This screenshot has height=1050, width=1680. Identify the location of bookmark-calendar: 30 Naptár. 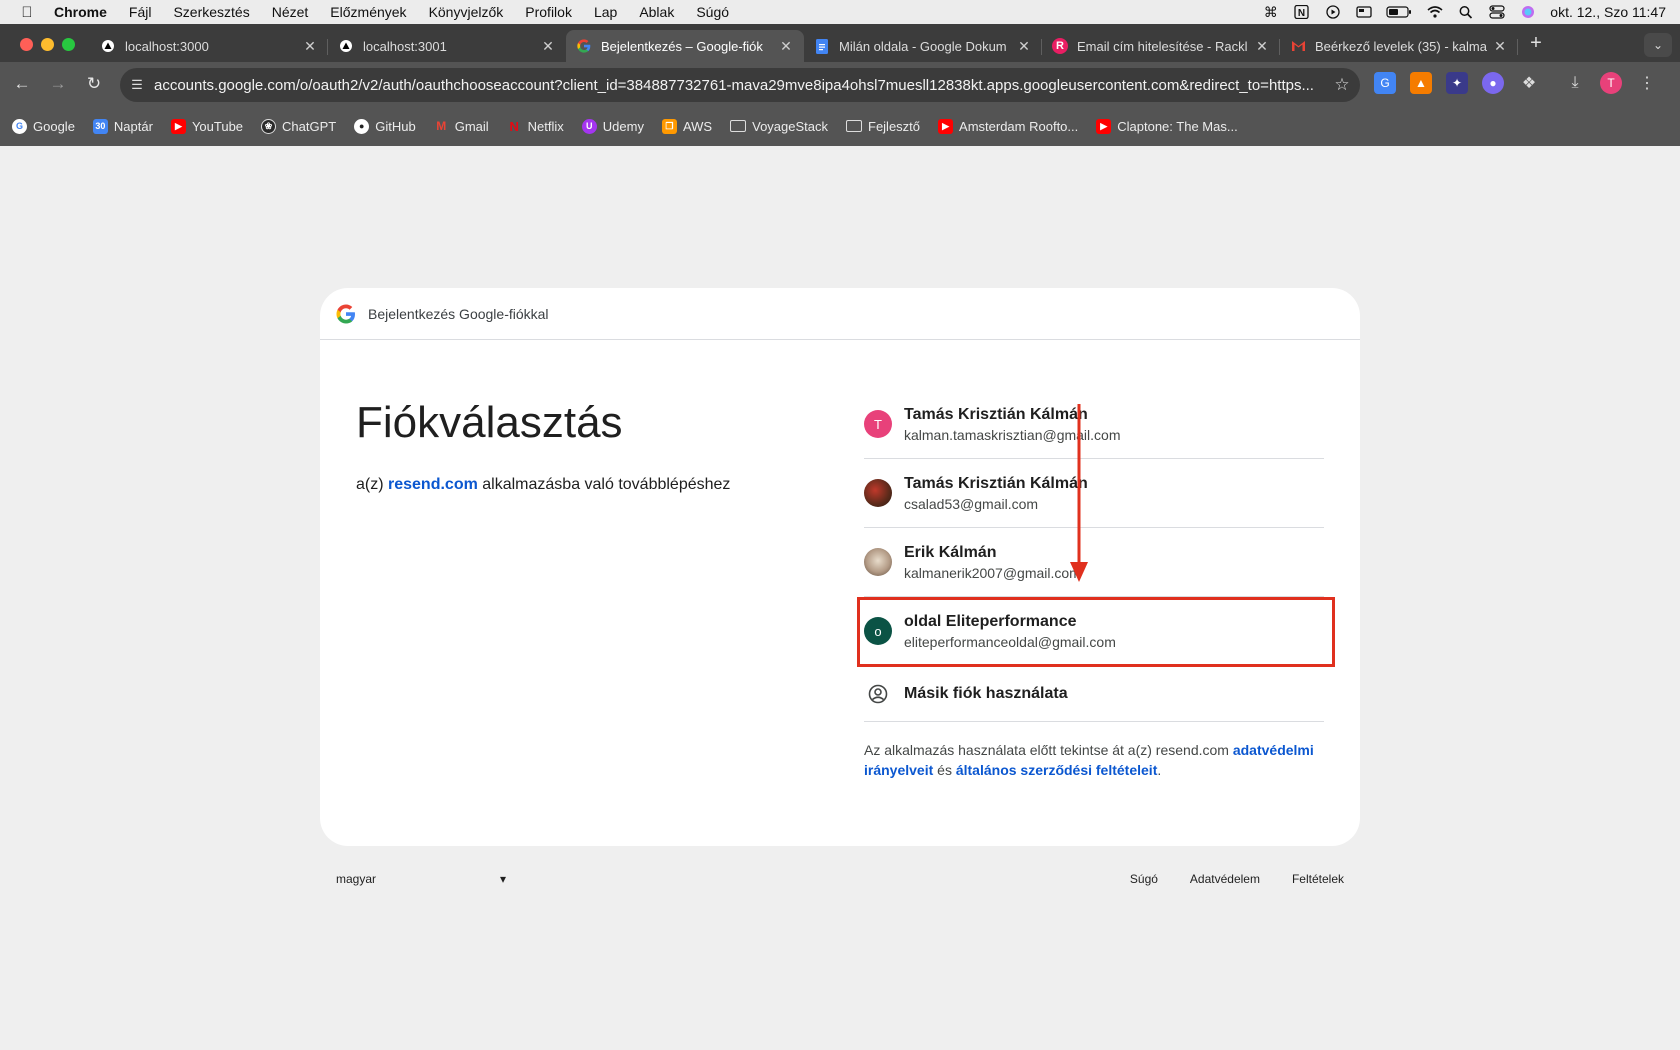
(122, 126).